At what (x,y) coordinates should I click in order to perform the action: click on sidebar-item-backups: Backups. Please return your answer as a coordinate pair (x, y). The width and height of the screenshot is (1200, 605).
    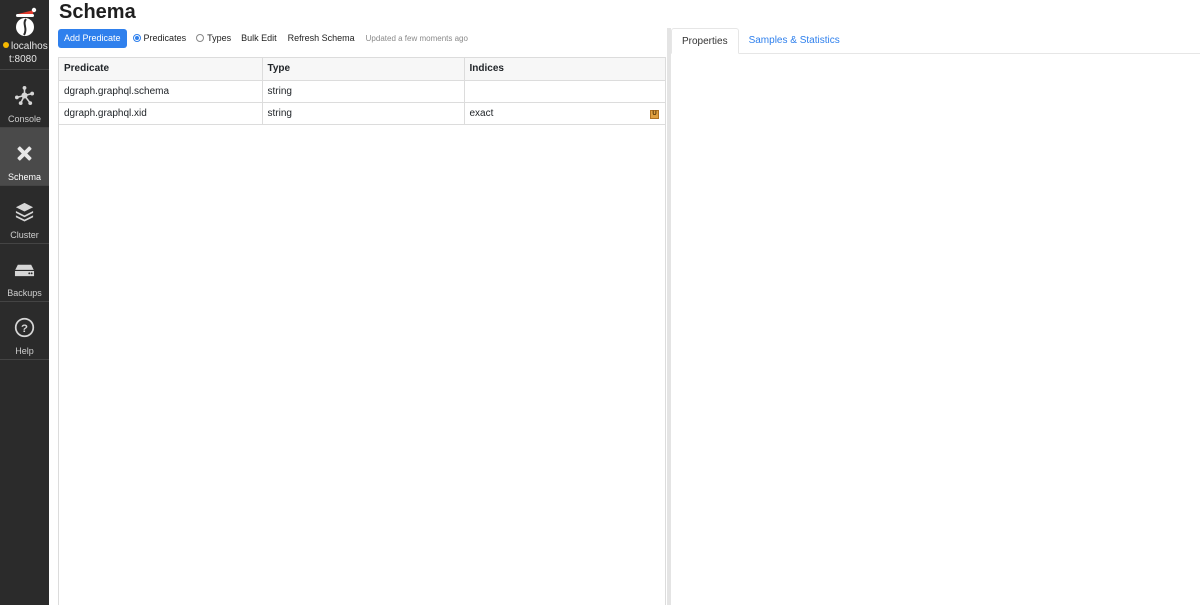
    Looking at the image, I should click on (24, 273).